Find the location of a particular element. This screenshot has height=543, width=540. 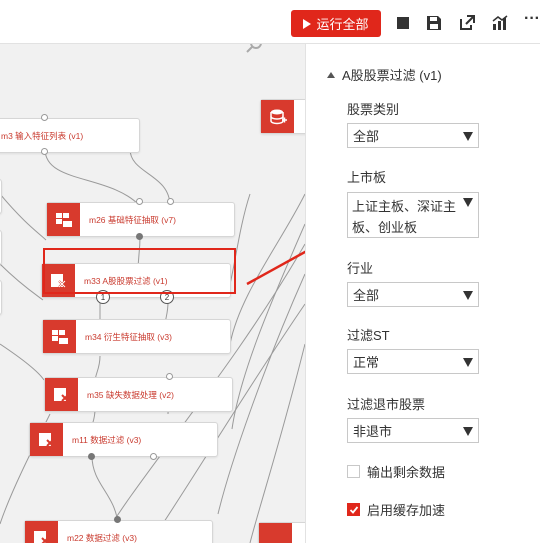

enable-cache-label: 启用缓存加速 is located at coordinates (406, 510).